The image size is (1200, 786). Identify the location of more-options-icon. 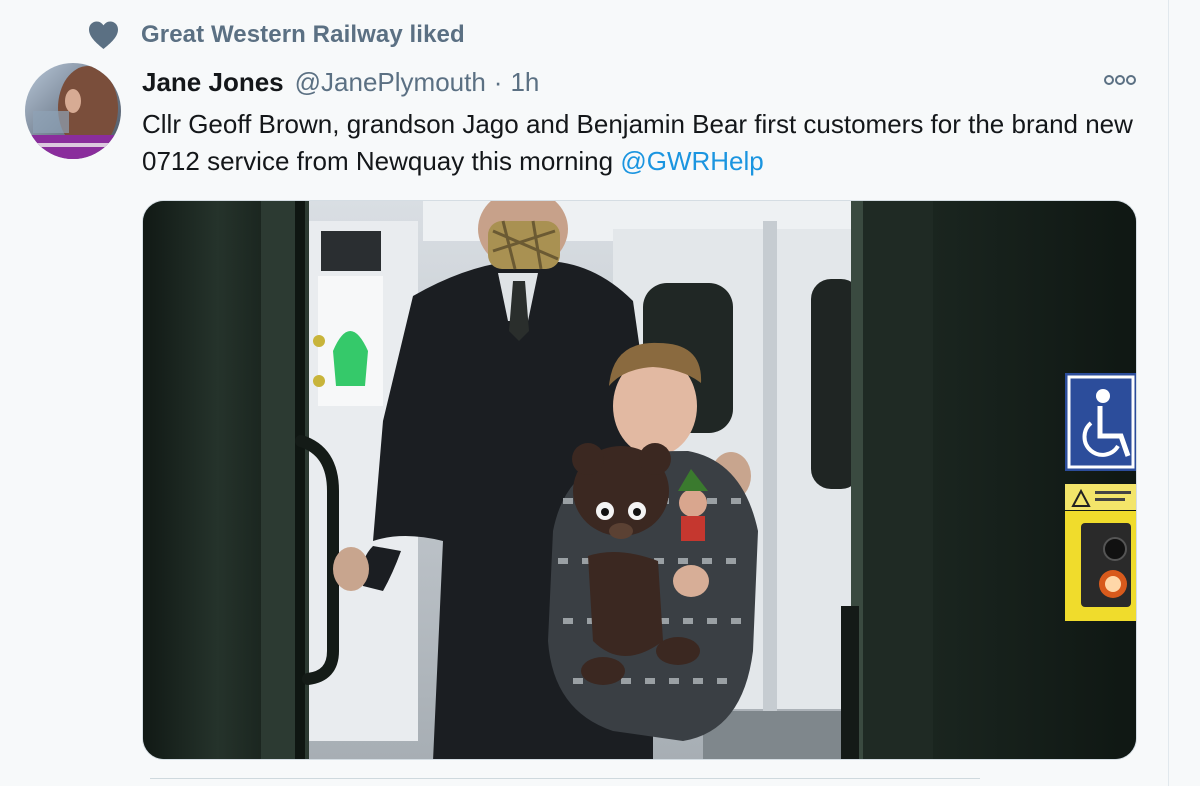
(1120, 82).